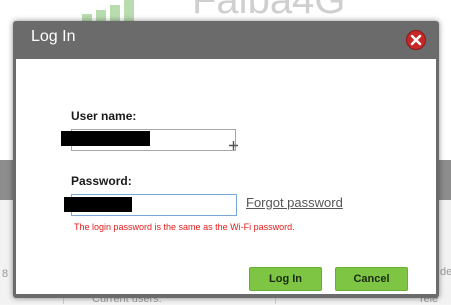  I want to click on close-button, so click(416, 40).